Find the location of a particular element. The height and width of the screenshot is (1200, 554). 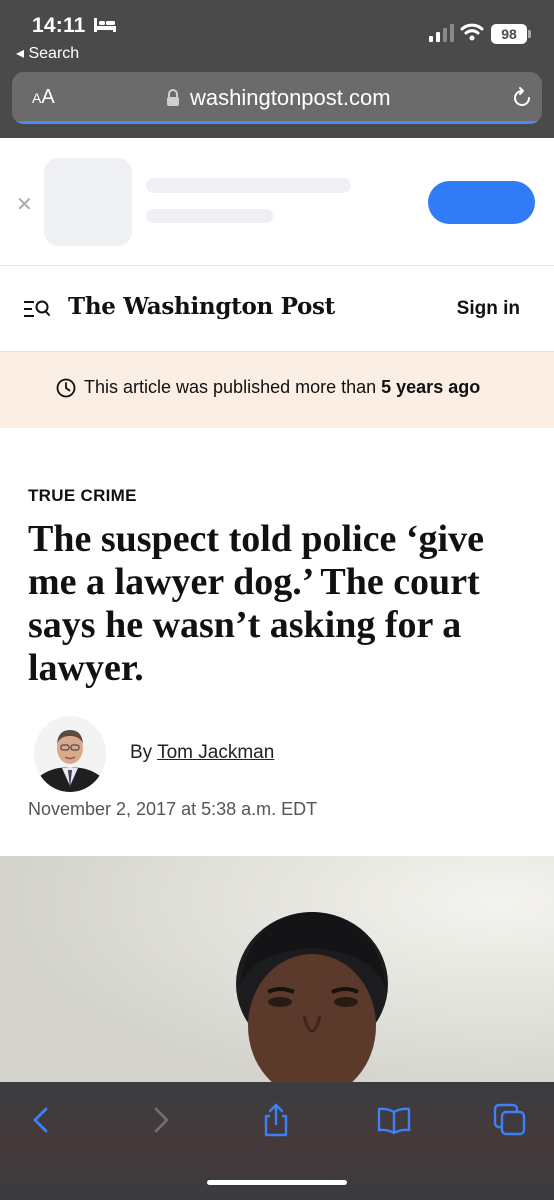

clock-icon is located at coordinates (66, 387).